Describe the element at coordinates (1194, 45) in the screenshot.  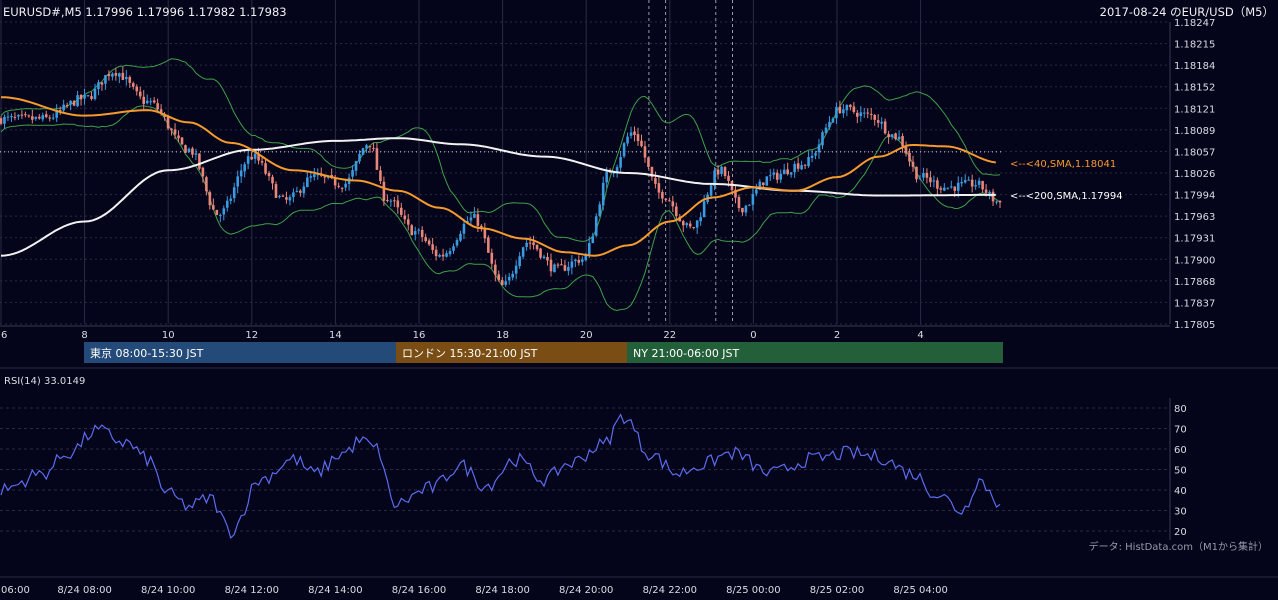
I see `price-tick-label: 1.18215` at that location.